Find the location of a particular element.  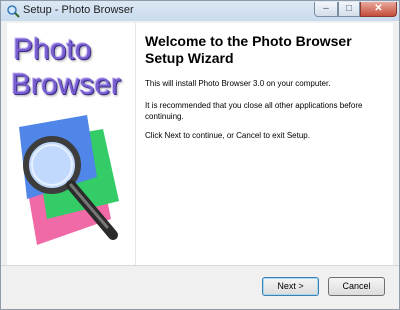

cancel-button: Cancel is located at coordinates (356, 286).